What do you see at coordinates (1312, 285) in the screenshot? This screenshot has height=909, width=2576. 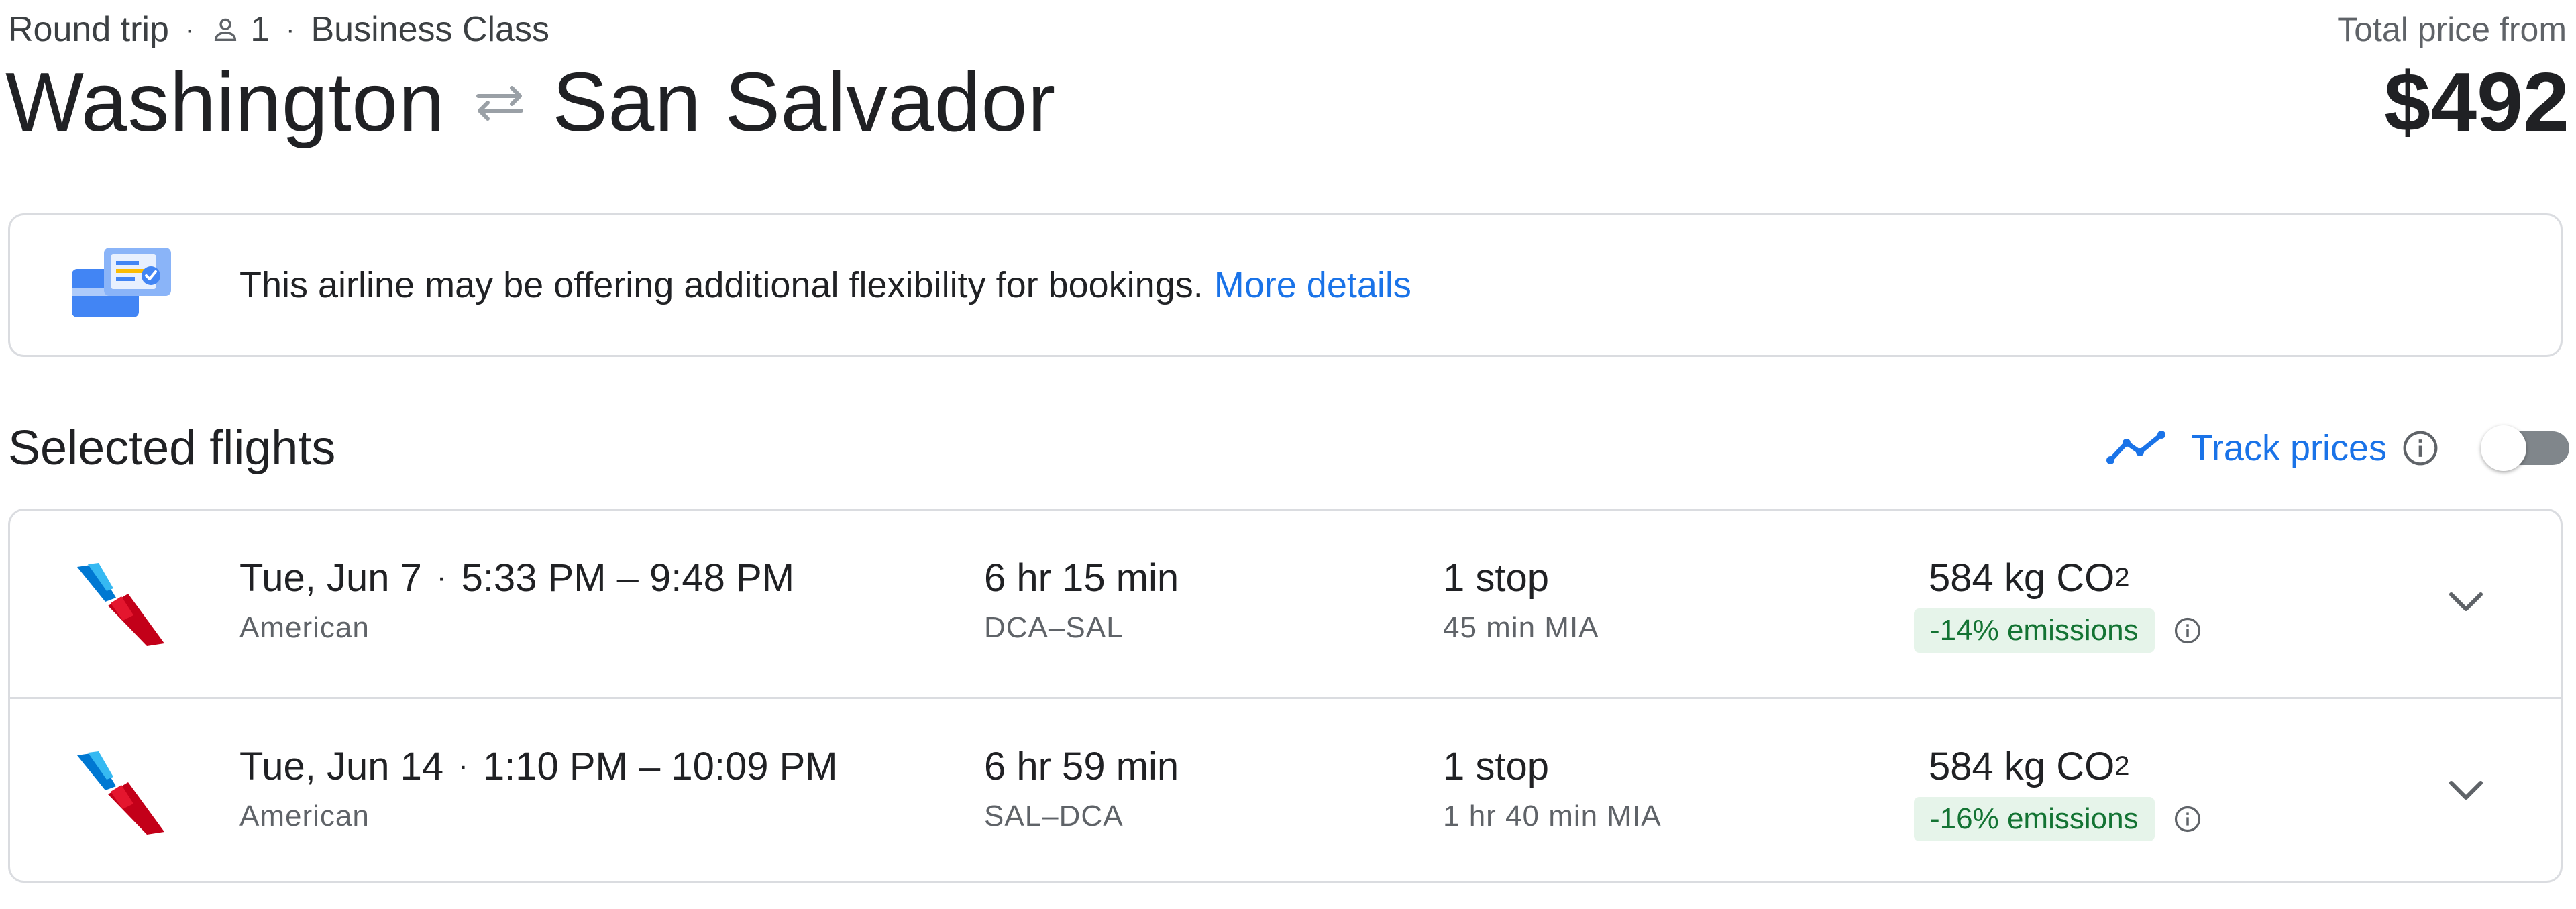 I see `more-details-link: More details` at bounding box center [1312, 285].